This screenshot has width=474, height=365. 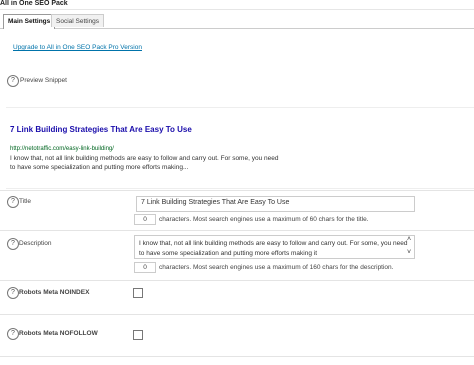 I want to click on scroll-up-icon: ˄, so click(x=409, y=239).